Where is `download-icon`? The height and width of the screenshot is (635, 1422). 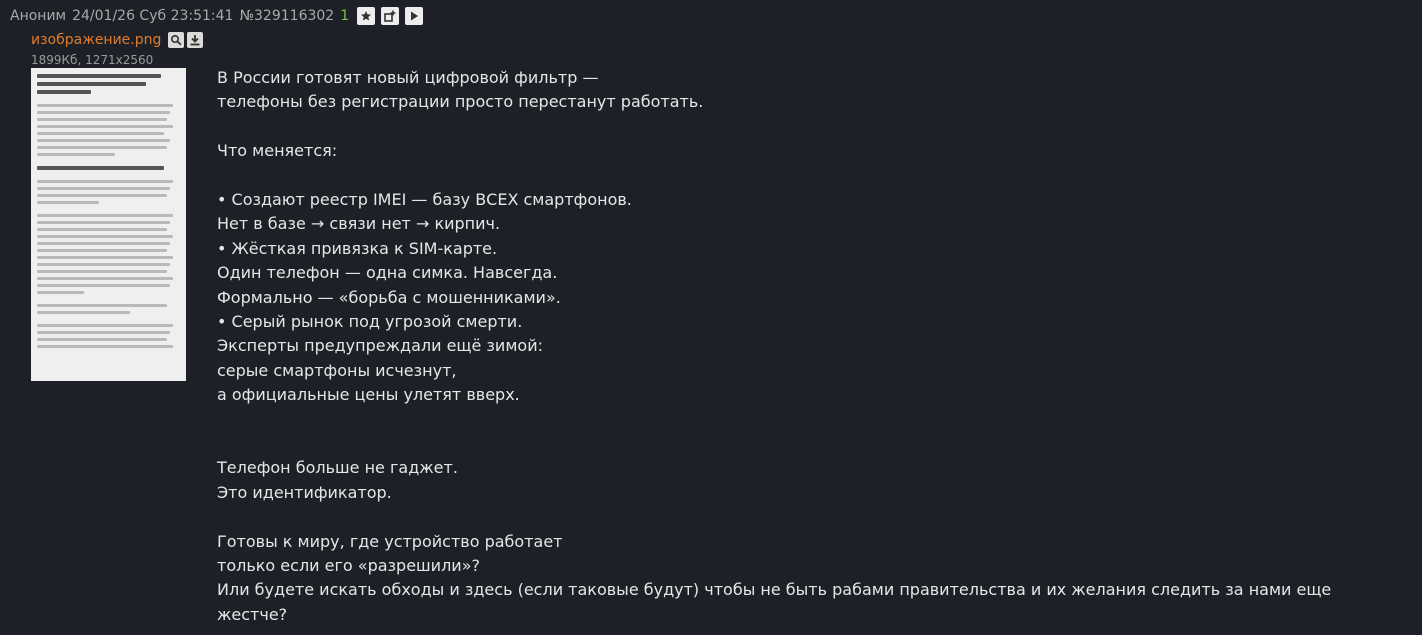
download-icon is located at coordinates (195, 40).